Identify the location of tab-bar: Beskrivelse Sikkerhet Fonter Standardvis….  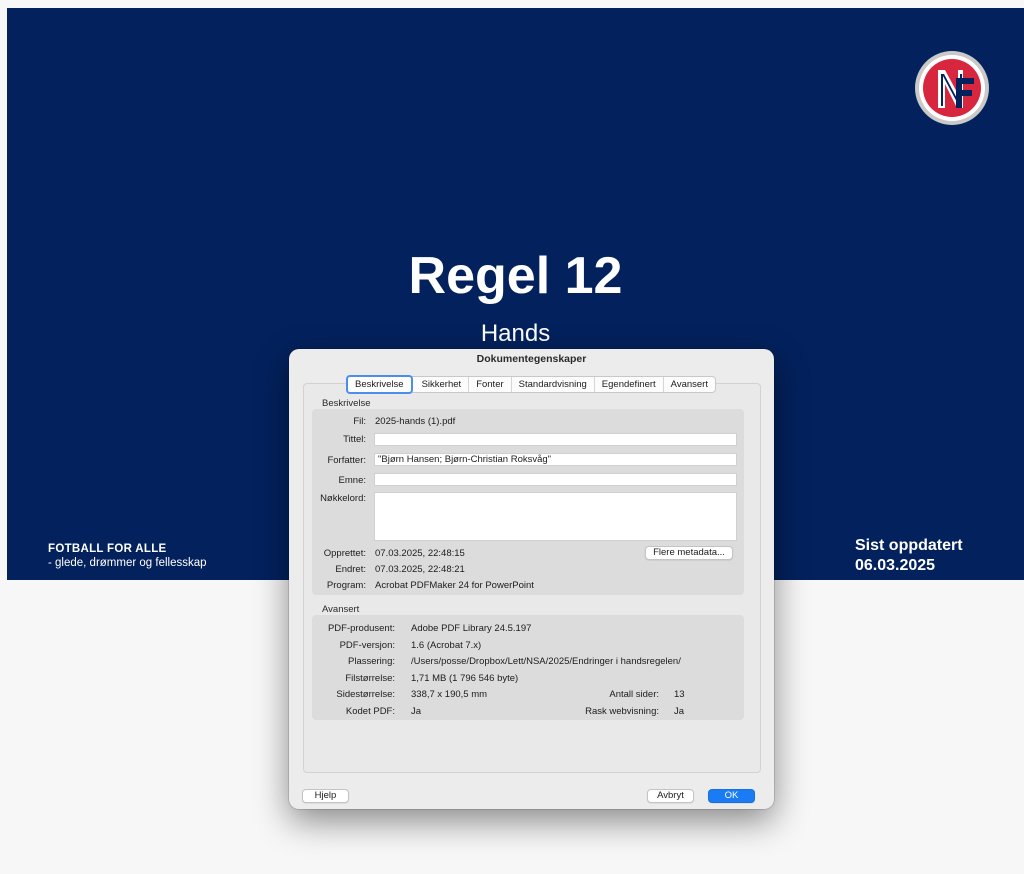
(531, 384).